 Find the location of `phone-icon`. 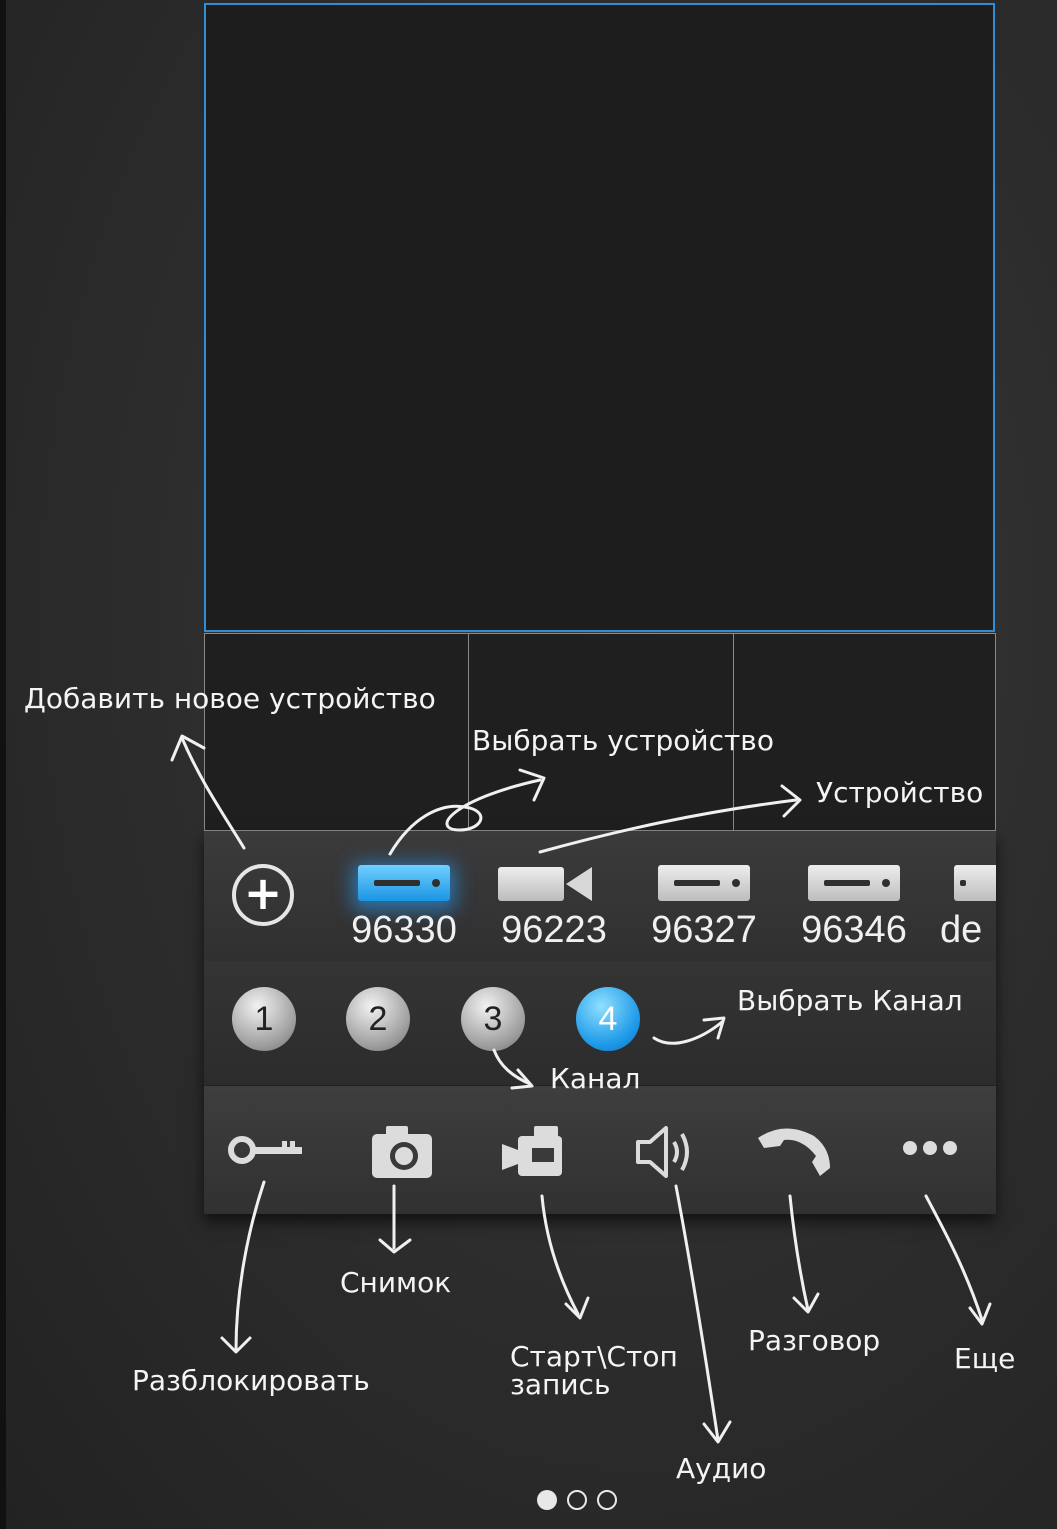

phone-icon is located at coordinates (794, 1151).